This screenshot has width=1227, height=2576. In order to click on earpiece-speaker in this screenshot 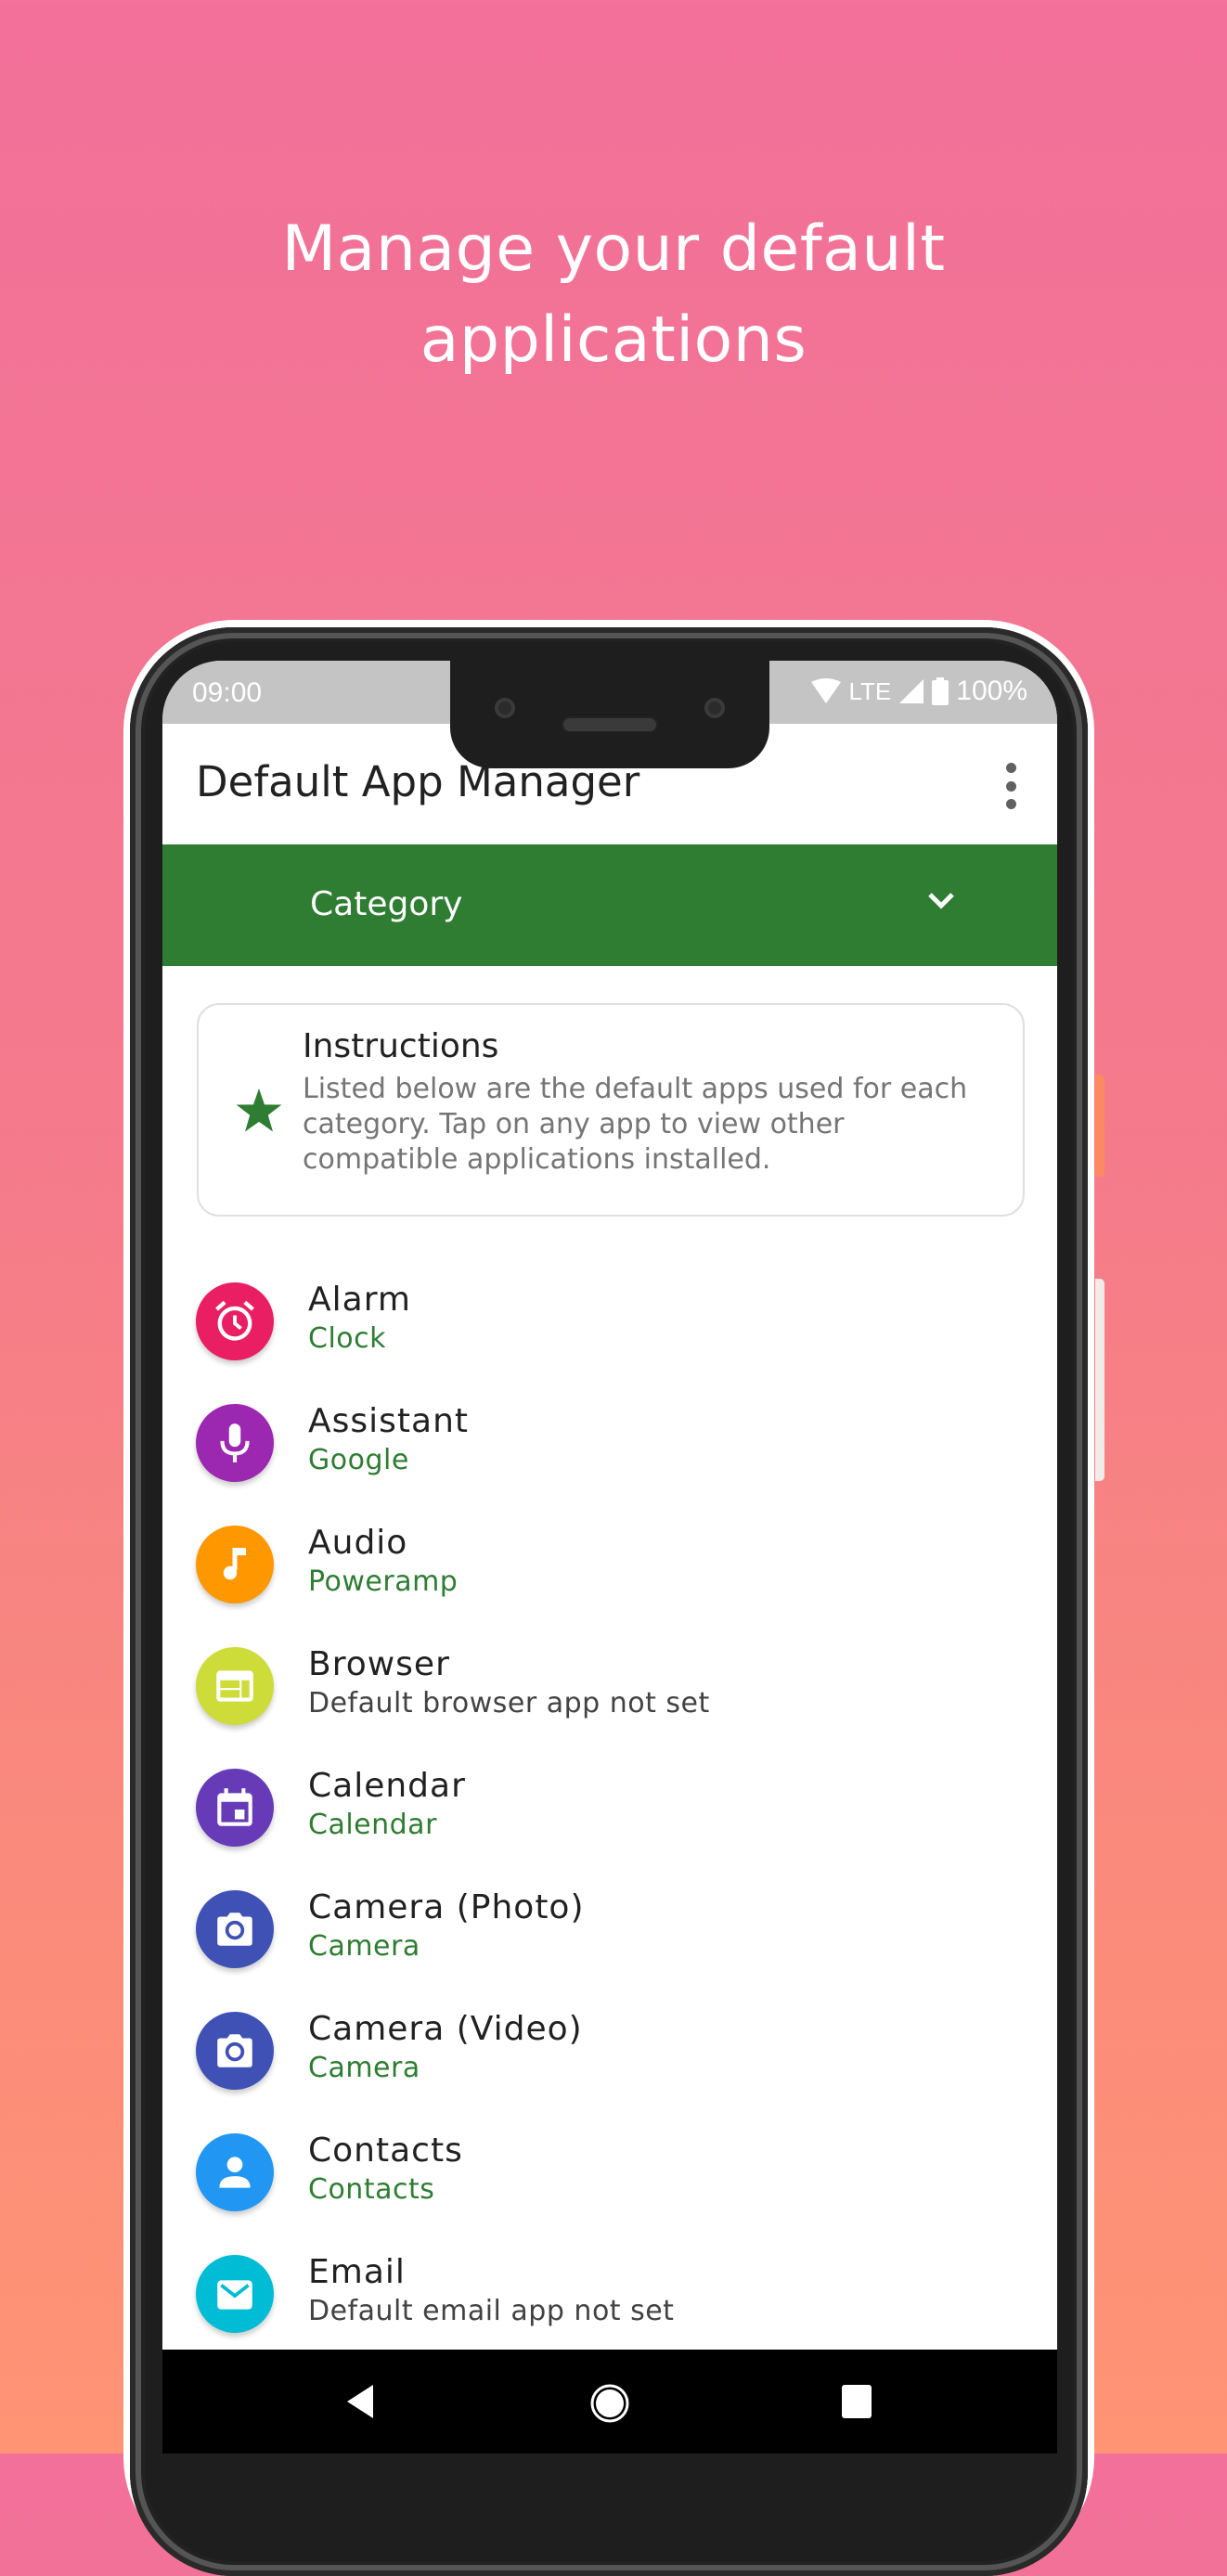, I will do `click(610, 725)`.